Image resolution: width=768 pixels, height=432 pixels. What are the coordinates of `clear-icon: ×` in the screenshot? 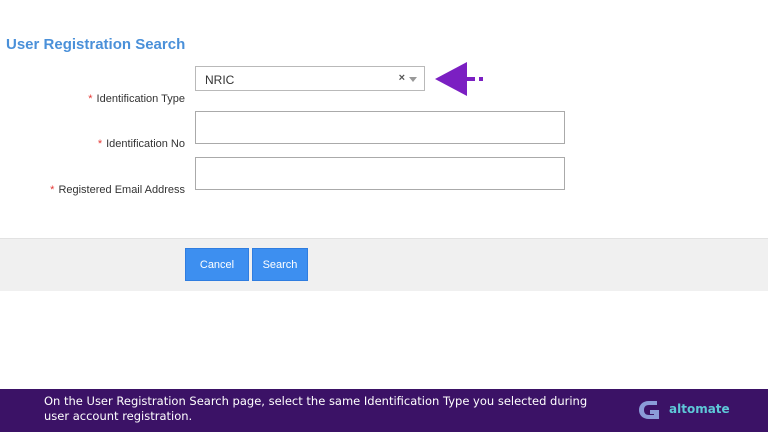 It's located at (402, 78).